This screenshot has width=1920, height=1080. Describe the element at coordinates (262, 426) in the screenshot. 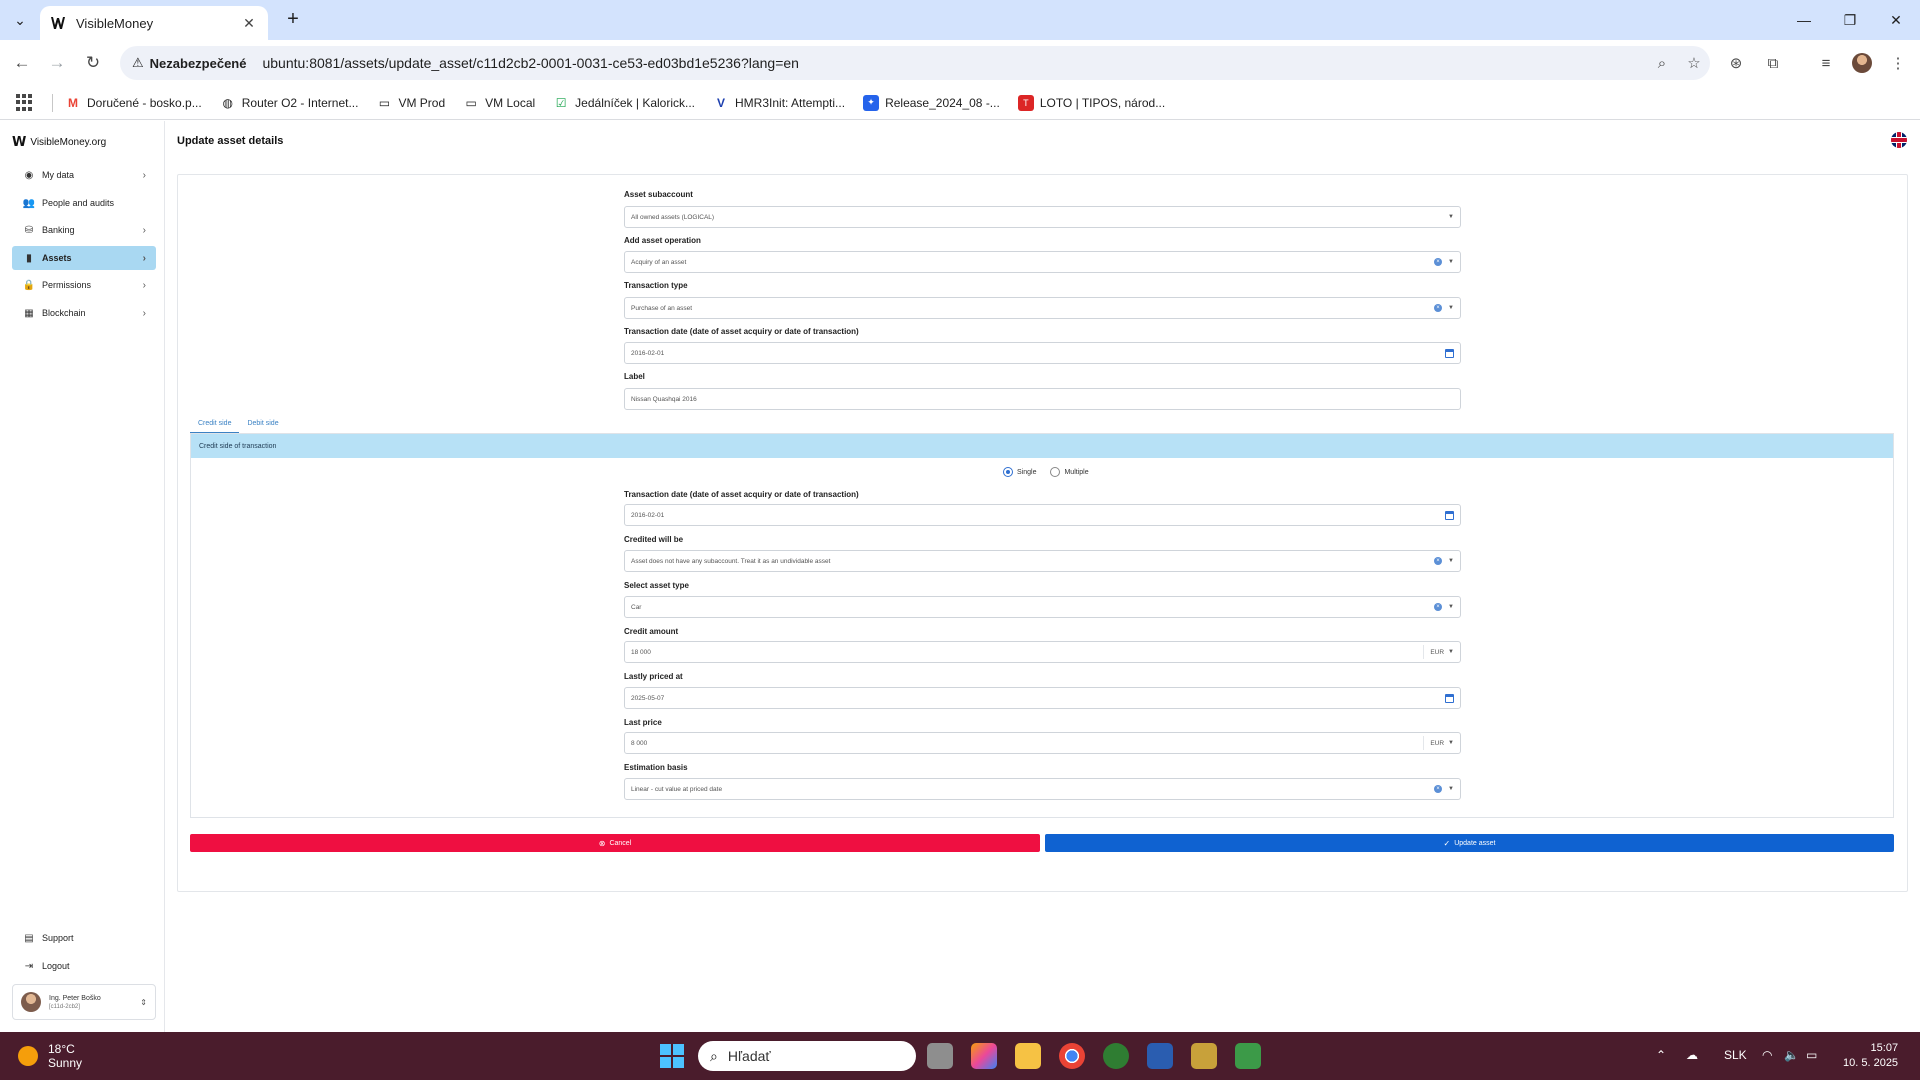

I see `tab-debit-side: Debit side` at that location.